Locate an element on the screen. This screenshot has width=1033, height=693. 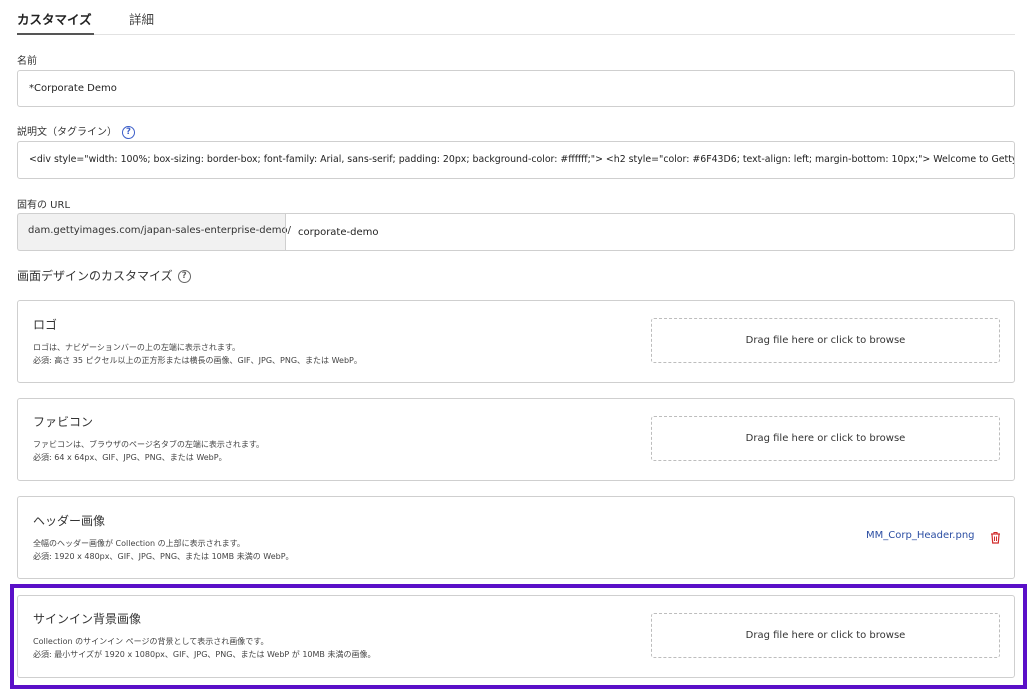
design-section-title: 画面デザインのカスタマイズ is located at coordinates (95, 276).